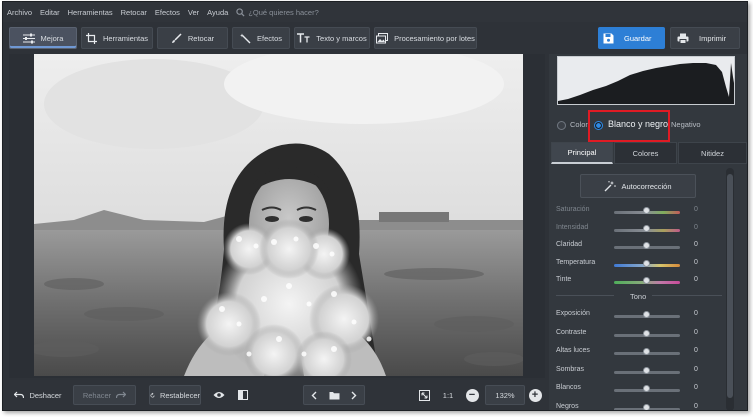 The width and height of the screenshot is (753, 417). Describe the element at coordinates (629, 126) in the screenshot. I see `highlight-annotation` at that location.